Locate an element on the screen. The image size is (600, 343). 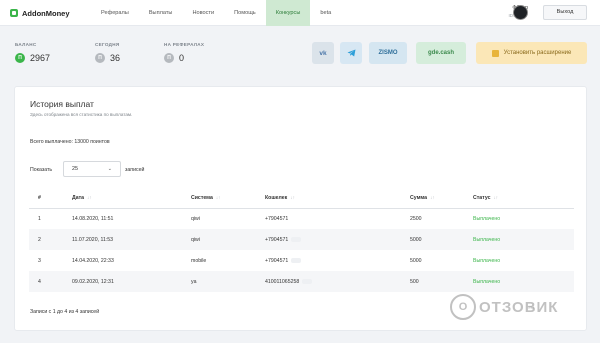
watermark: О ОТЗОВИК is located at coordinates (504, 307).